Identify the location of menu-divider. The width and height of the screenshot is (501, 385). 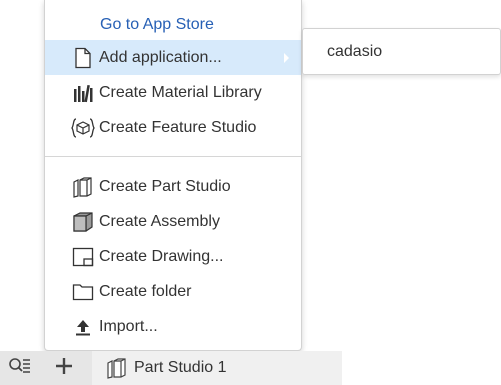
(173, 156).